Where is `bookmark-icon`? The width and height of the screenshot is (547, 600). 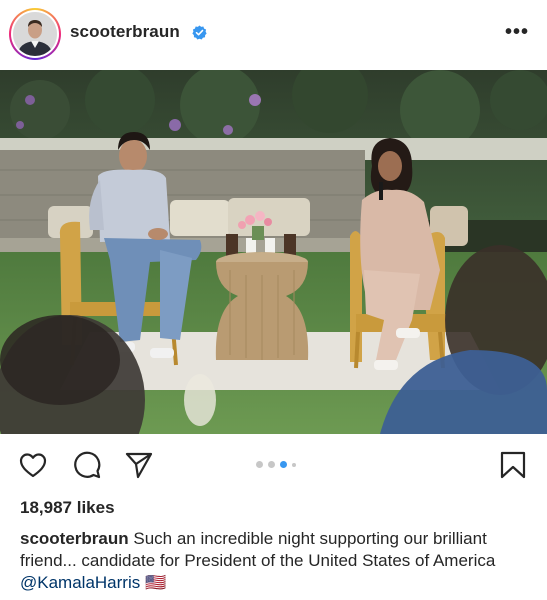 bookmark-icon is located at coordinates (513, 465).